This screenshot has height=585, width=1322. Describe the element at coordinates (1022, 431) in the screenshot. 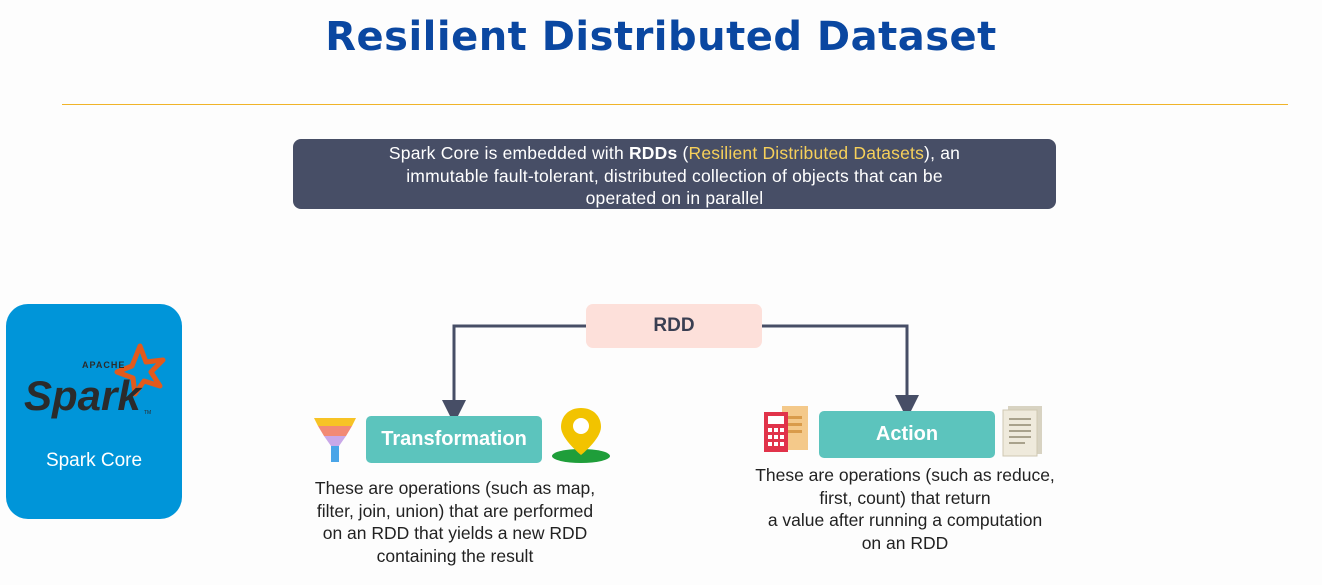

I see `document-icon` at that location.